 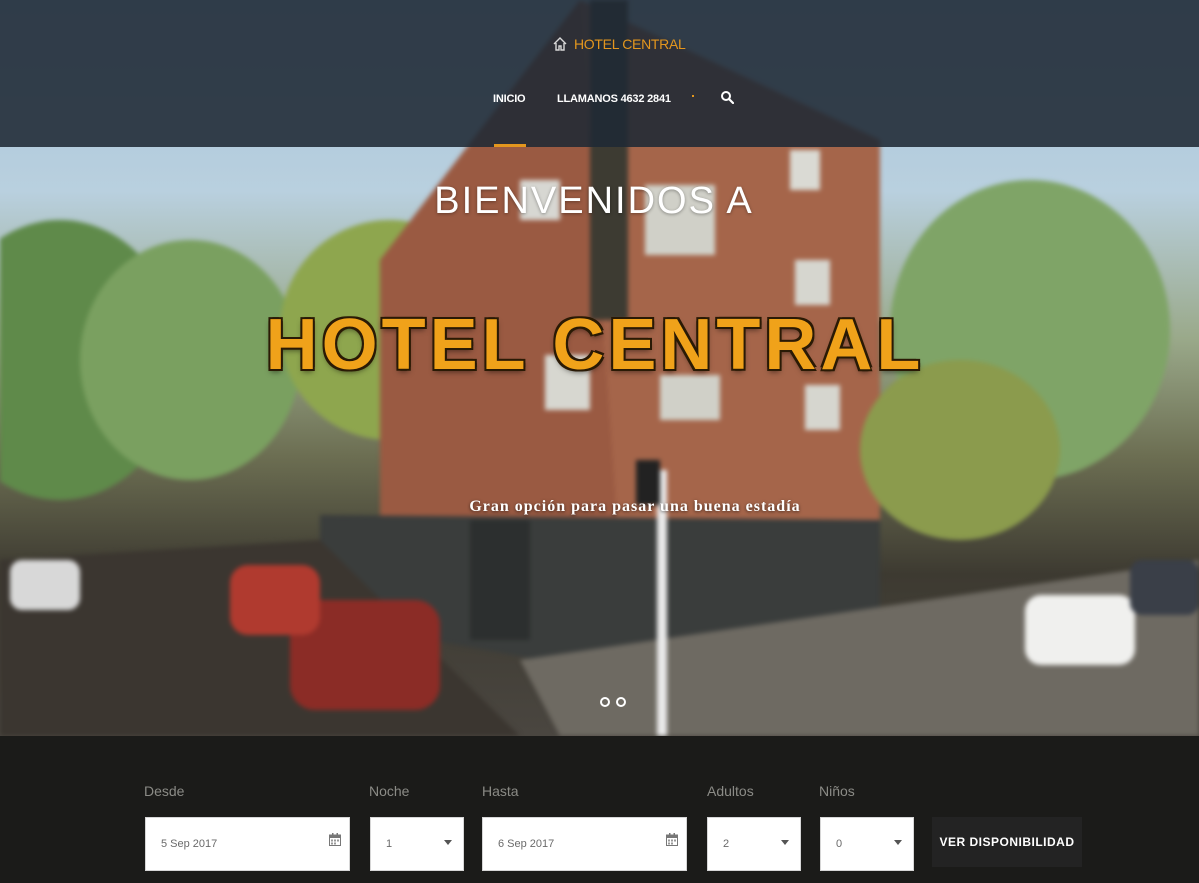 I want to click on hasta-value: 6 Sep 2017, so click(x=526, y=844).